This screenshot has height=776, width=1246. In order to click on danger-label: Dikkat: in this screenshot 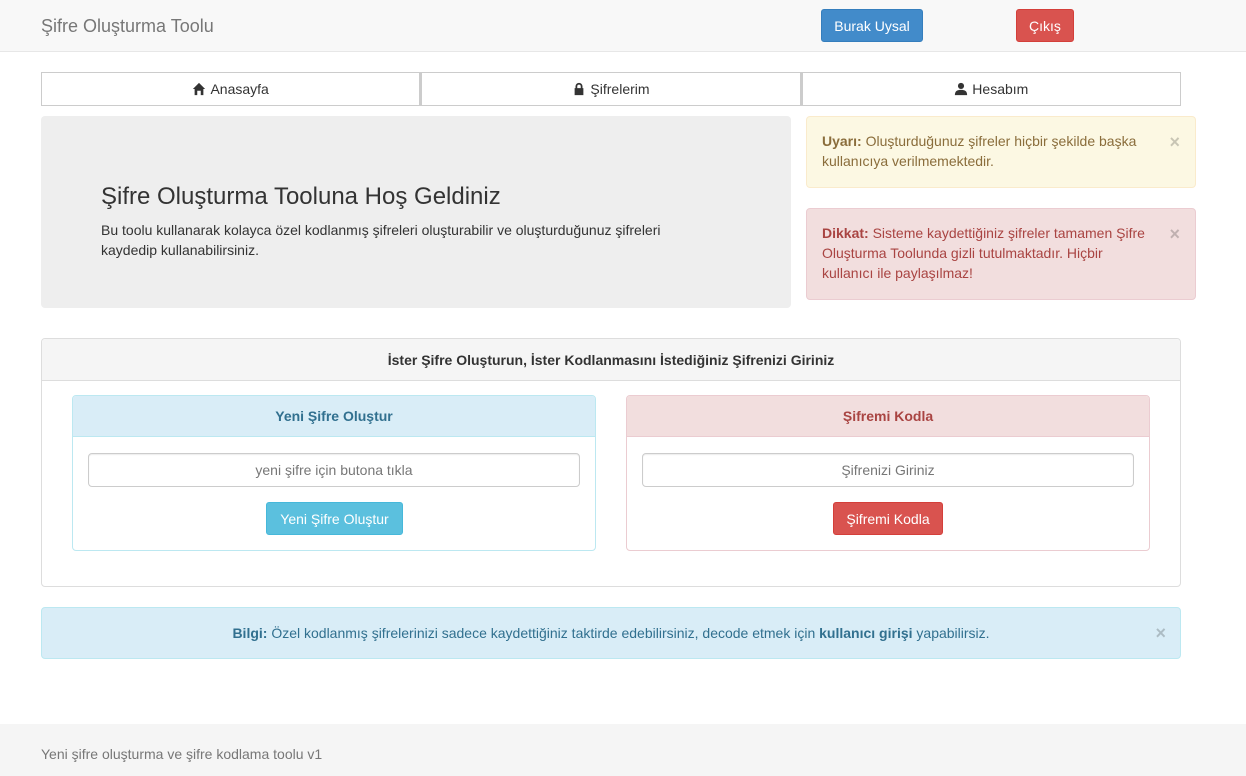, I will do `click(845, 233)`.